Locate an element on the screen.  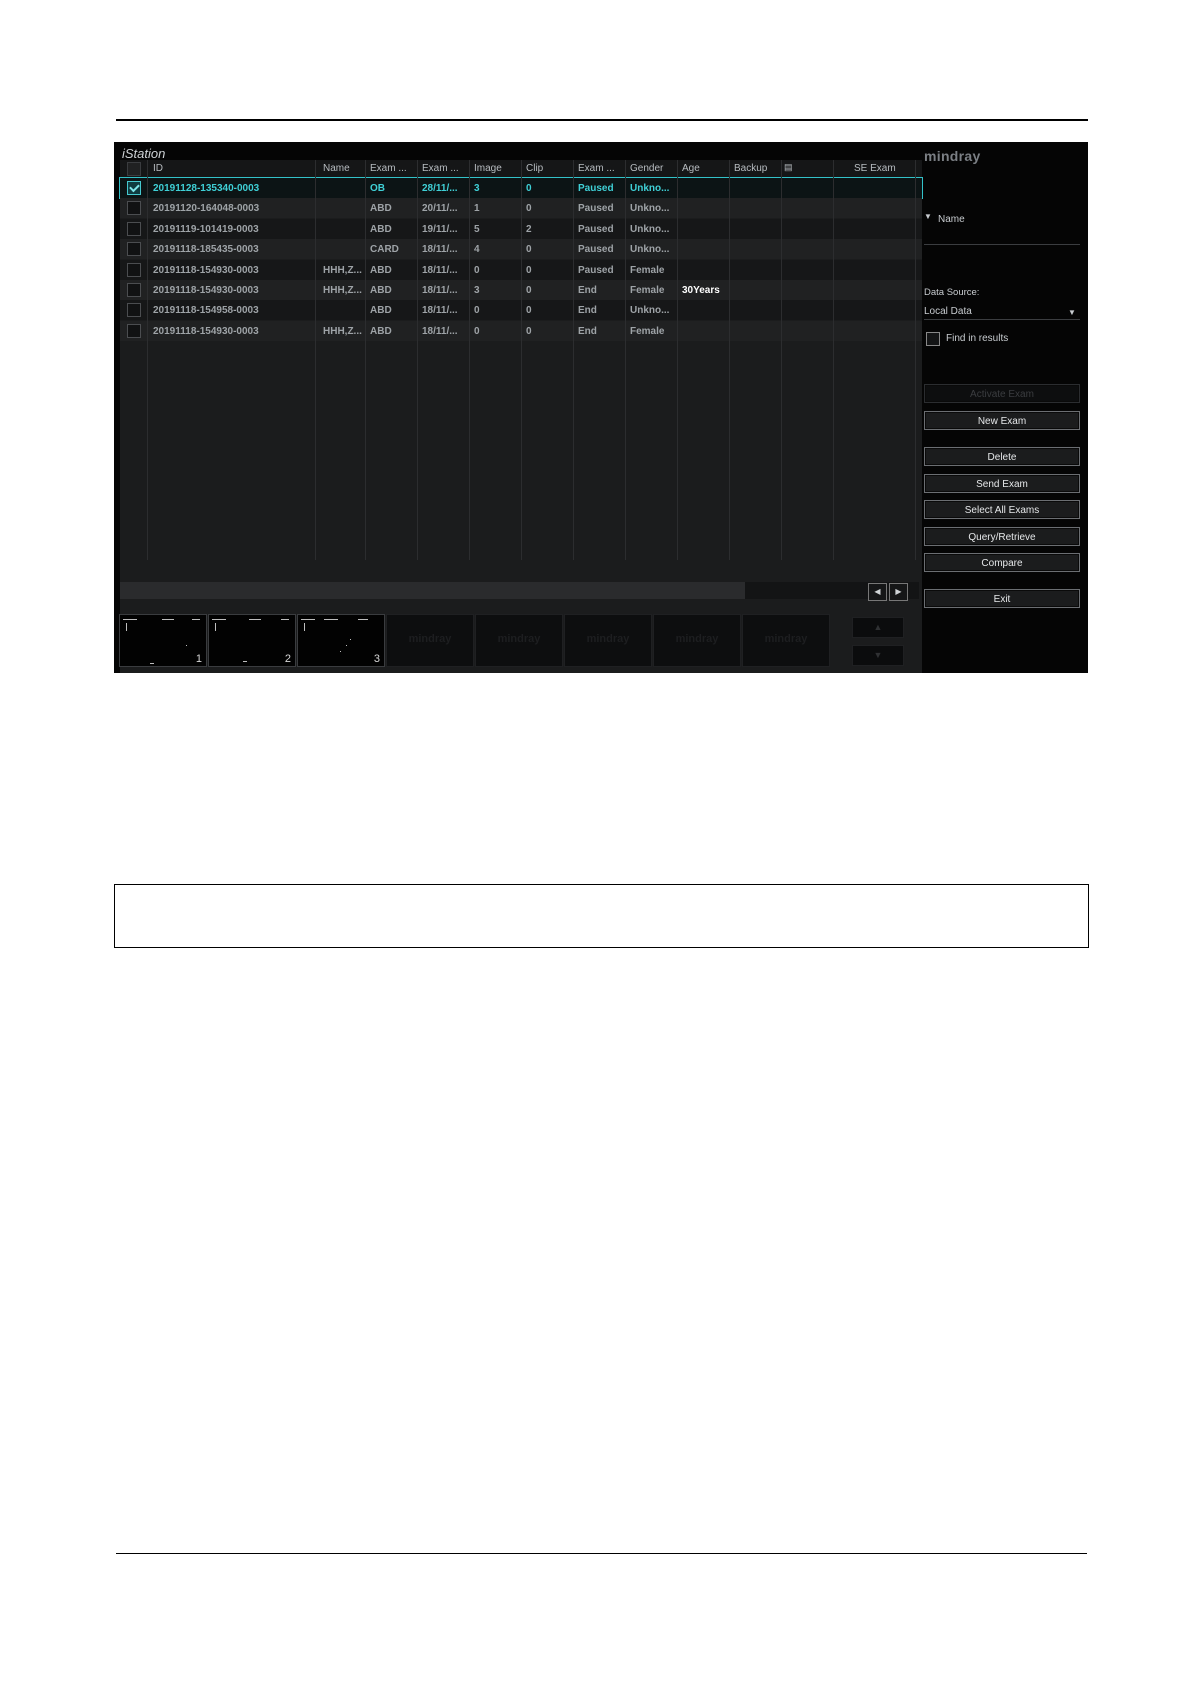
new-exam-button: New Exam is located at coordinates (1002, 420).